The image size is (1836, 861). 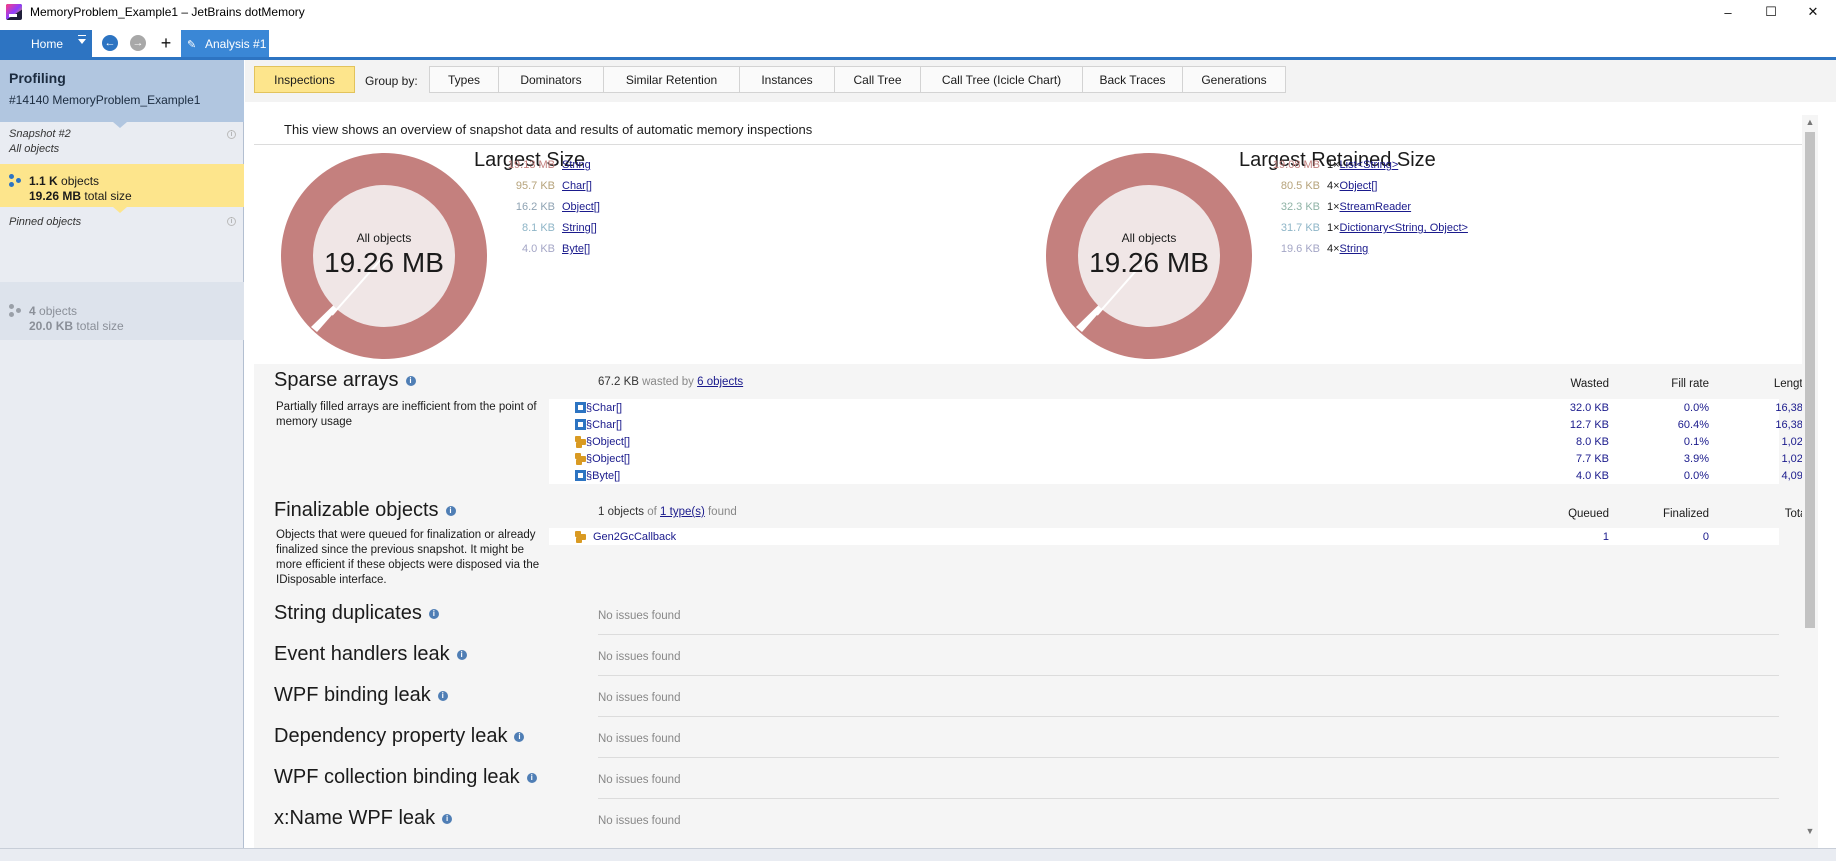 I want to click on analysis-tab-label: Analysis #1, so click(x=236, y=43).